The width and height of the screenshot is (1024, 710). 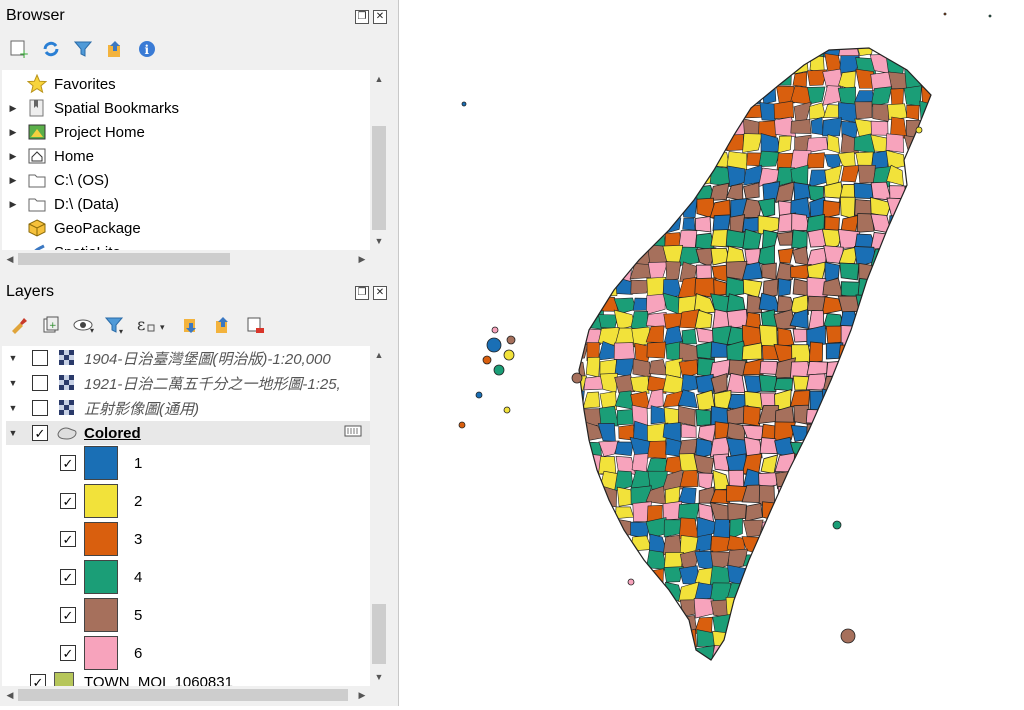 I want to click on browser-item: GeoPackage, so click(x=73, y=228).